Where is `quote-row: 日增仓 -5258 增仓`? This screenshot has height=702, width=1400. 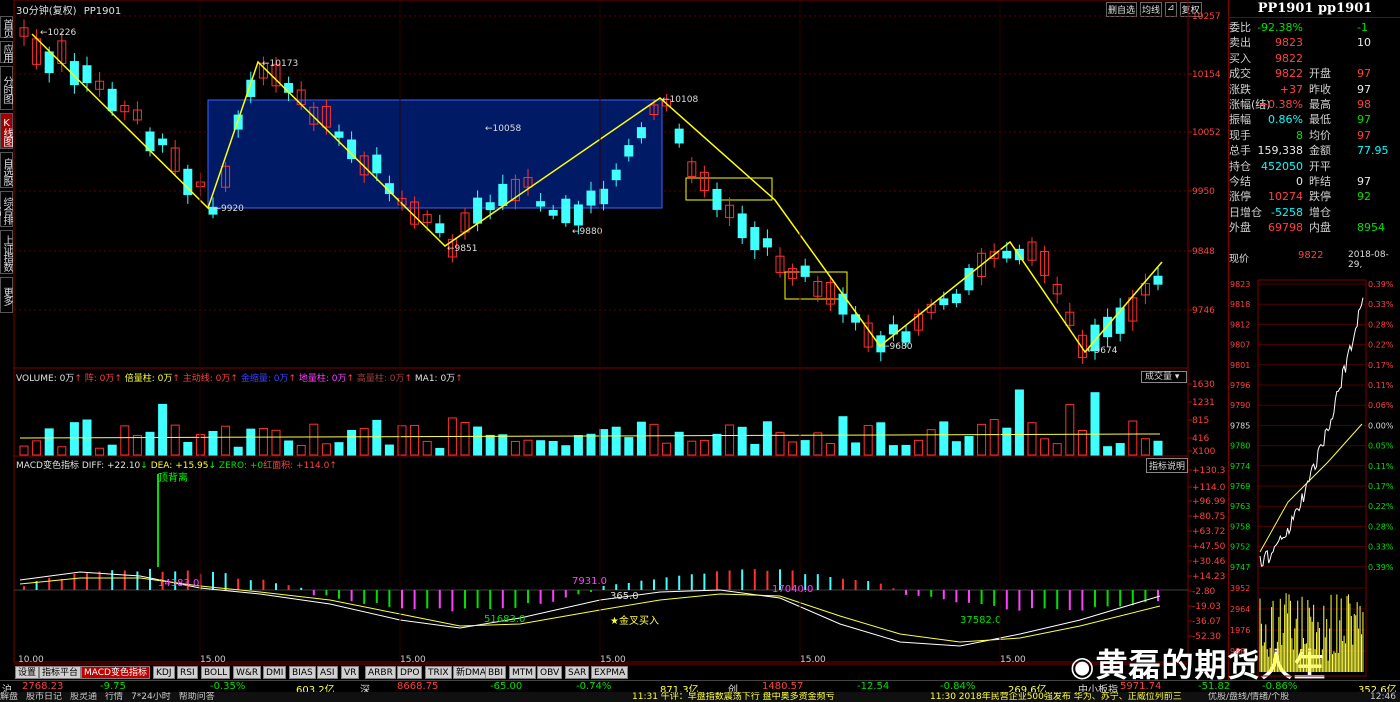
quote-row: 日增仓 -5258 增仓 is located at coordinates (1314, 213).